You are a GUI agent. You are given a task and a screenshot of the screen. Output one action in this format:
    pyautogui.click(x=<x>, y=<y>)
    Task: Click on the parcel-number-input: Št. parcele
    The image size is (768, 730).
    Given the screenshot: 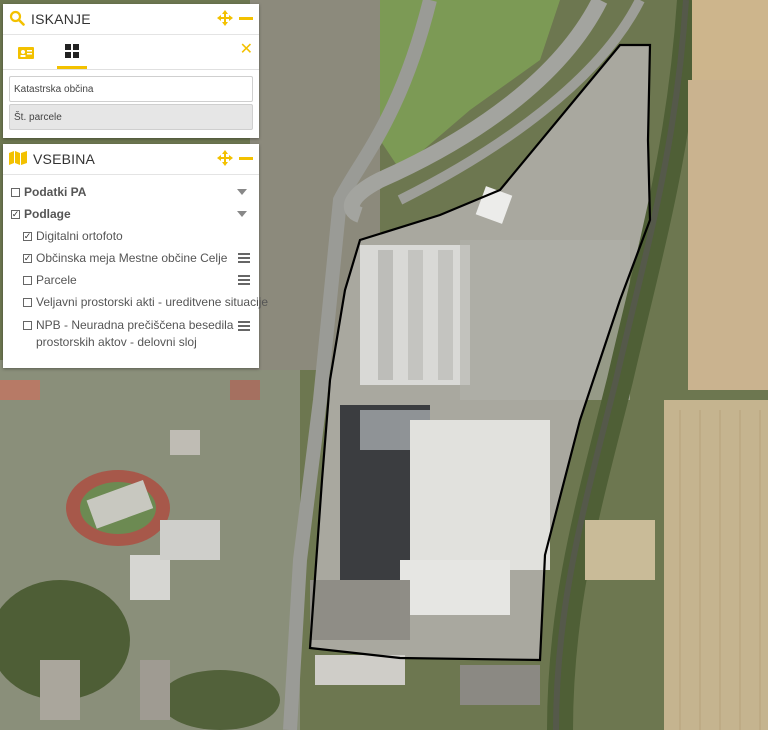 What is the action you would take?
    pyautogui.click(x=131, y=117)
    